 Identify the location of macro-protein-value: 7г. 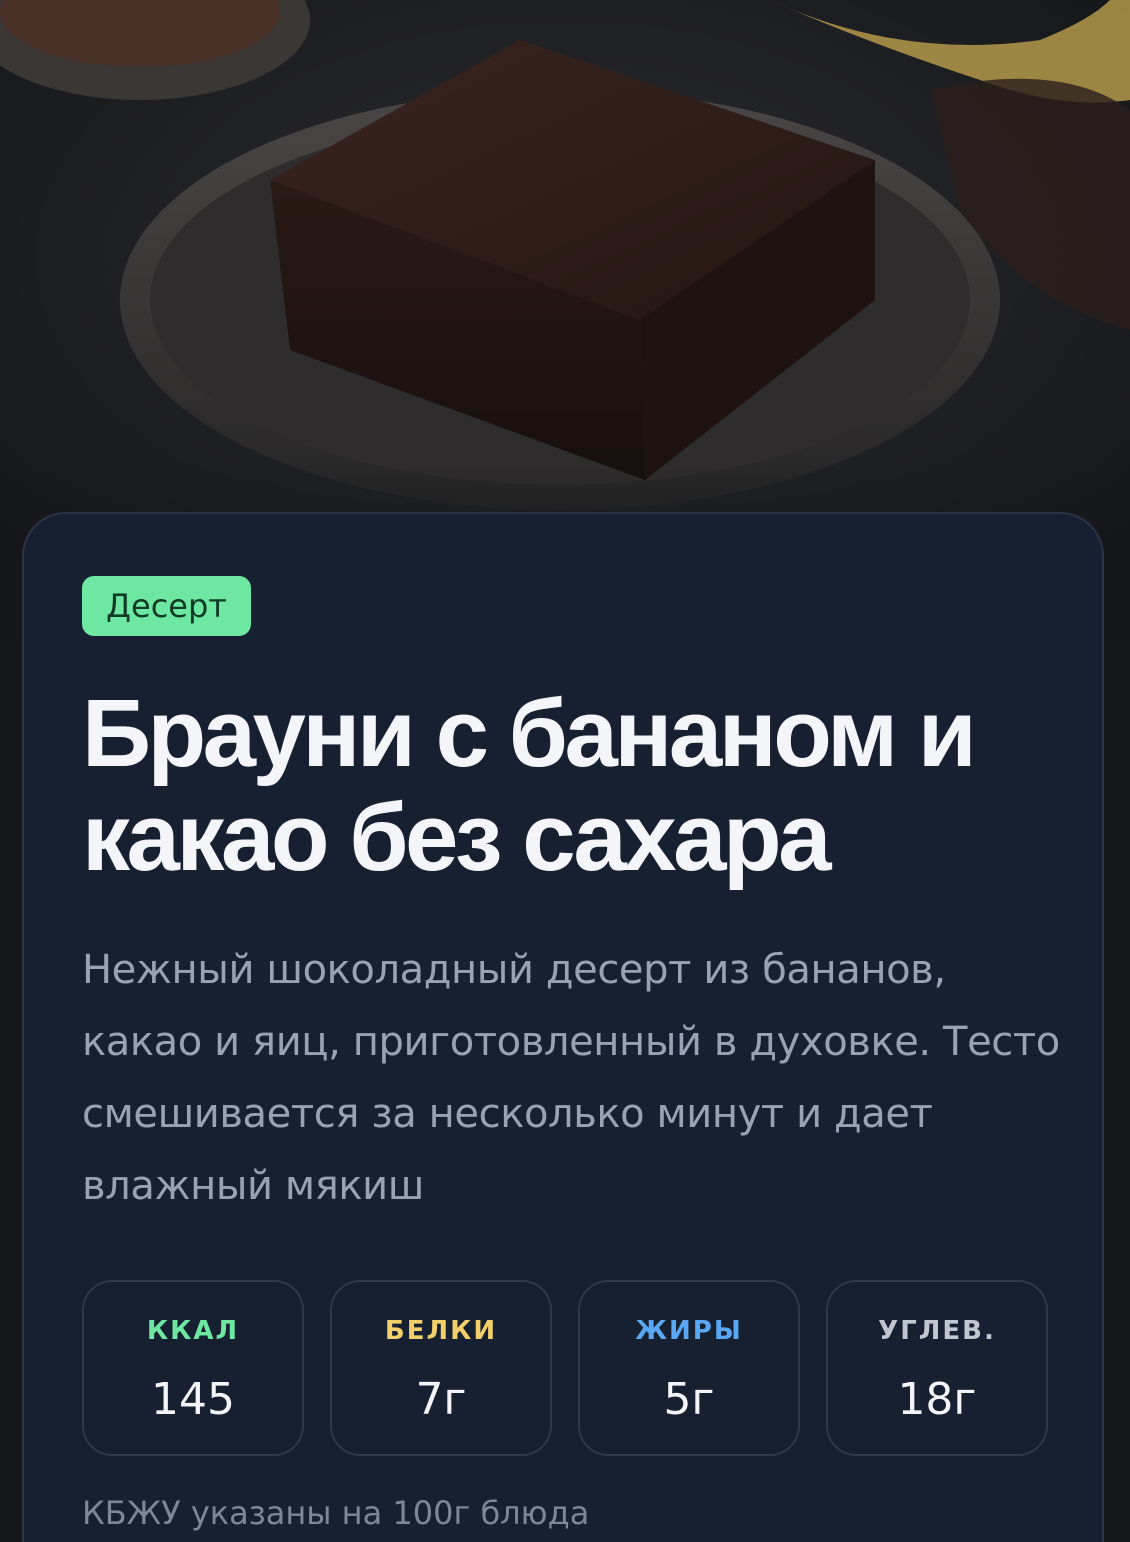
(441, 1399).